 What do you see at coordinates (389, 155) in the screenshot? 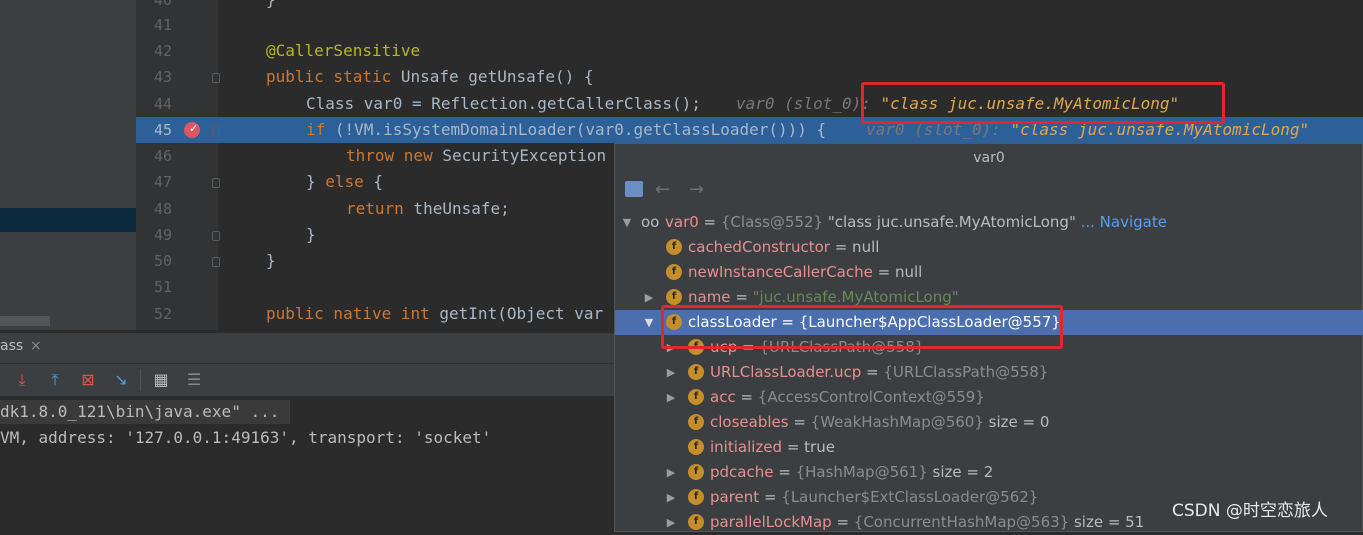
I see `keyword: throw new` at bounding box center [389, 155].